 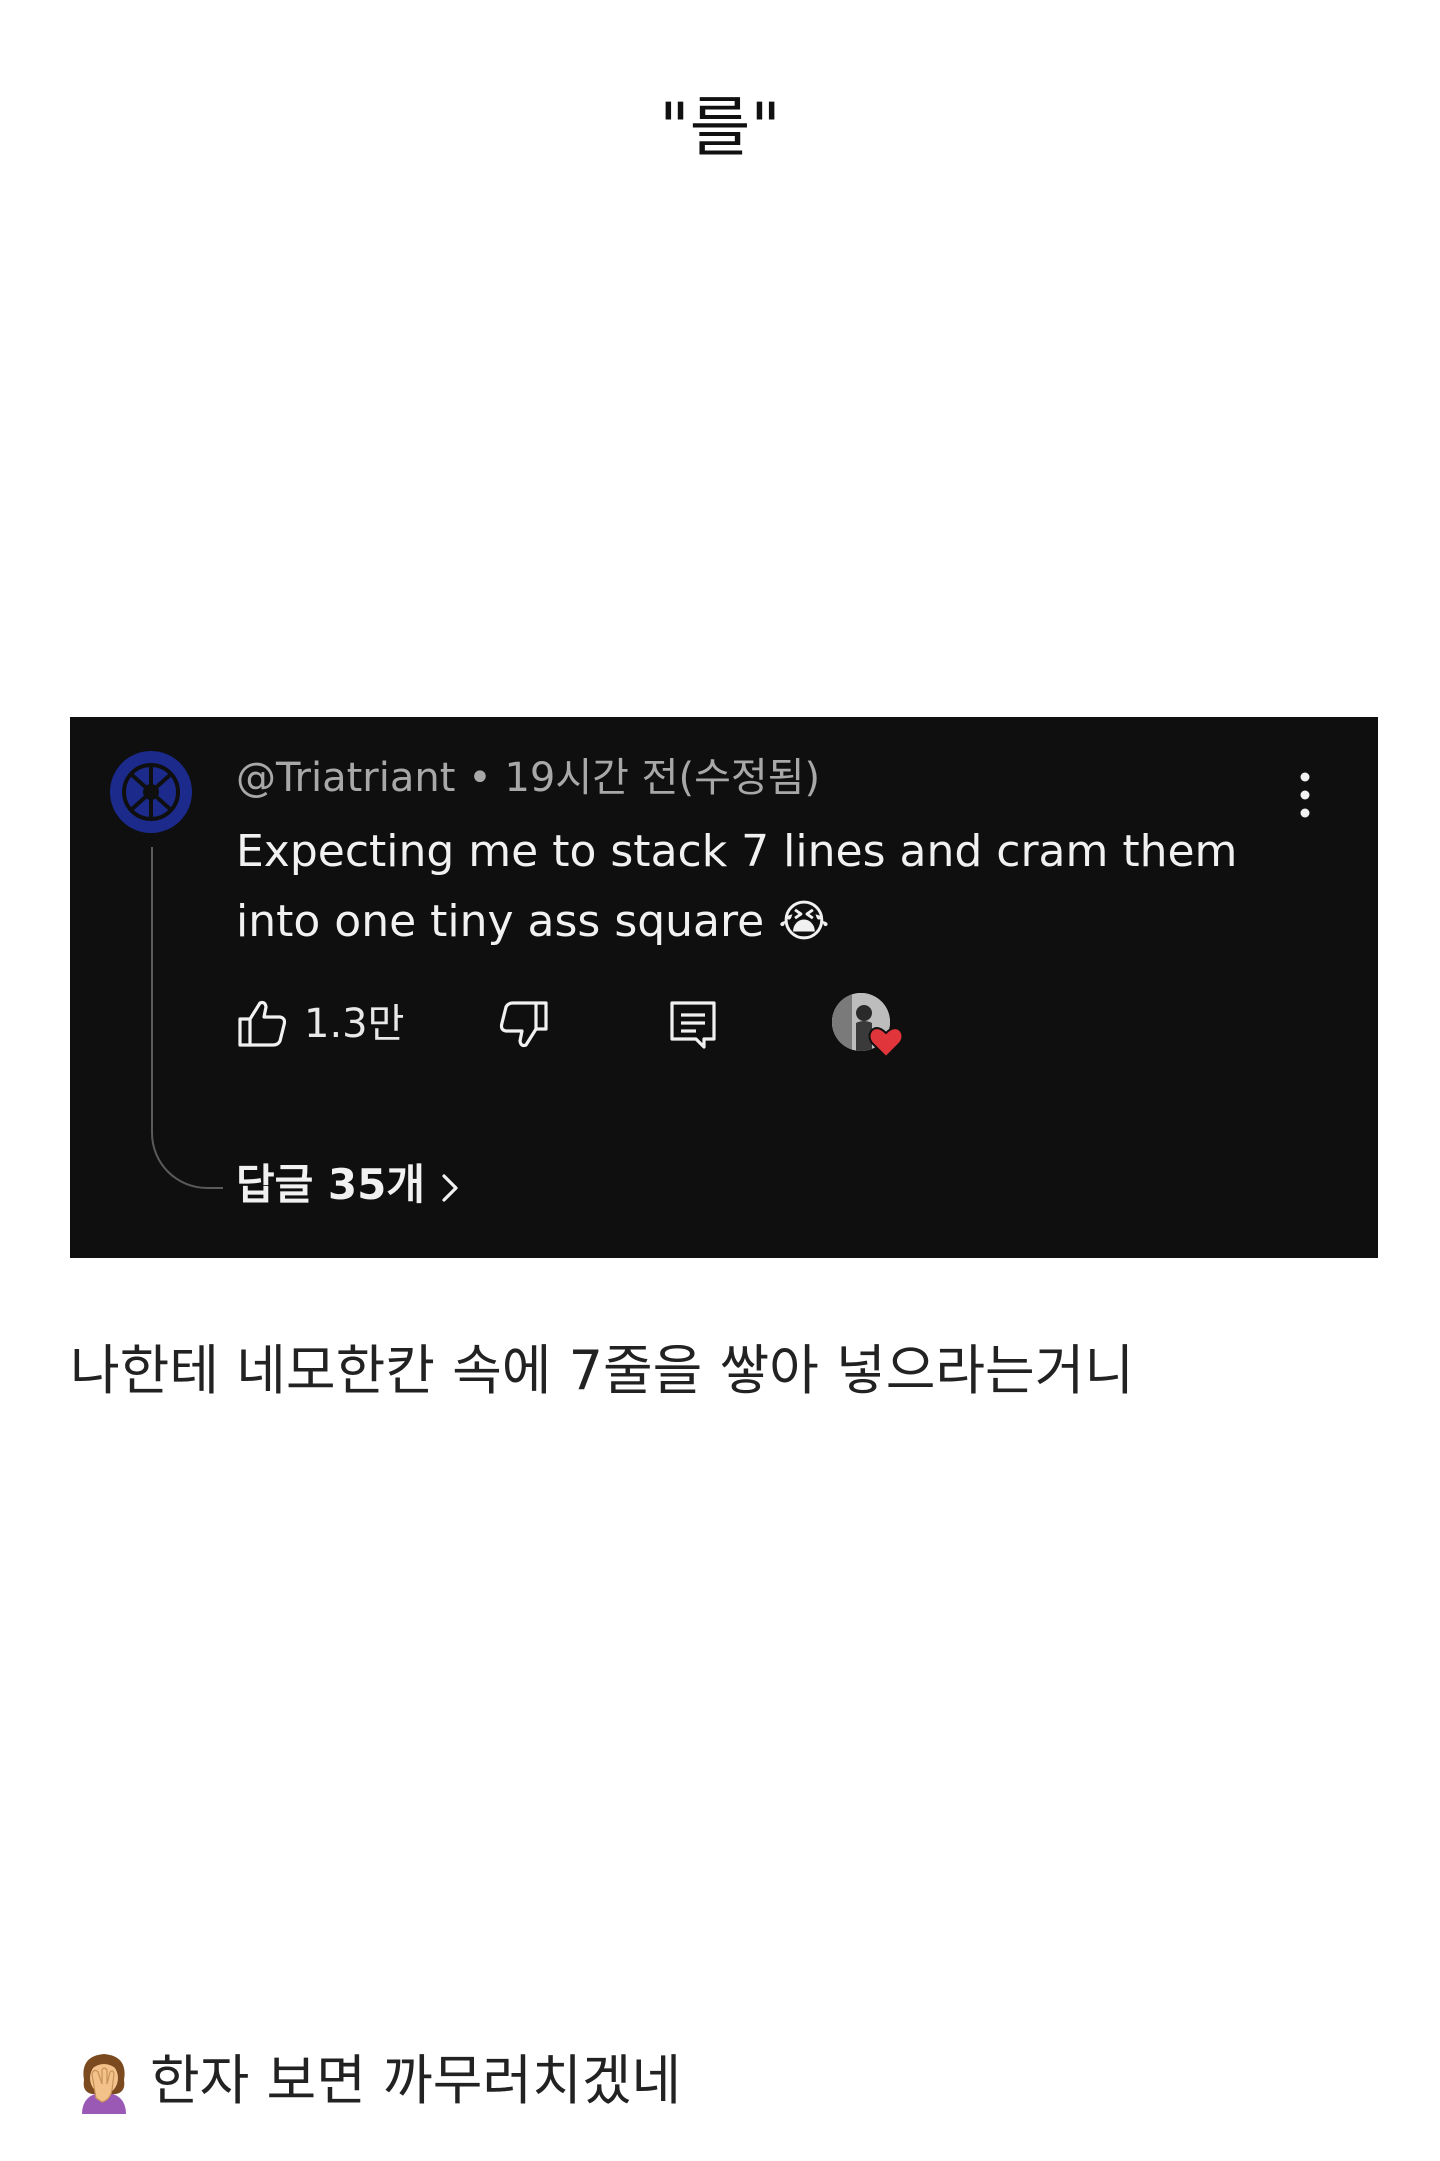 I want to click on thread-line, so click(x=187, y=1018).